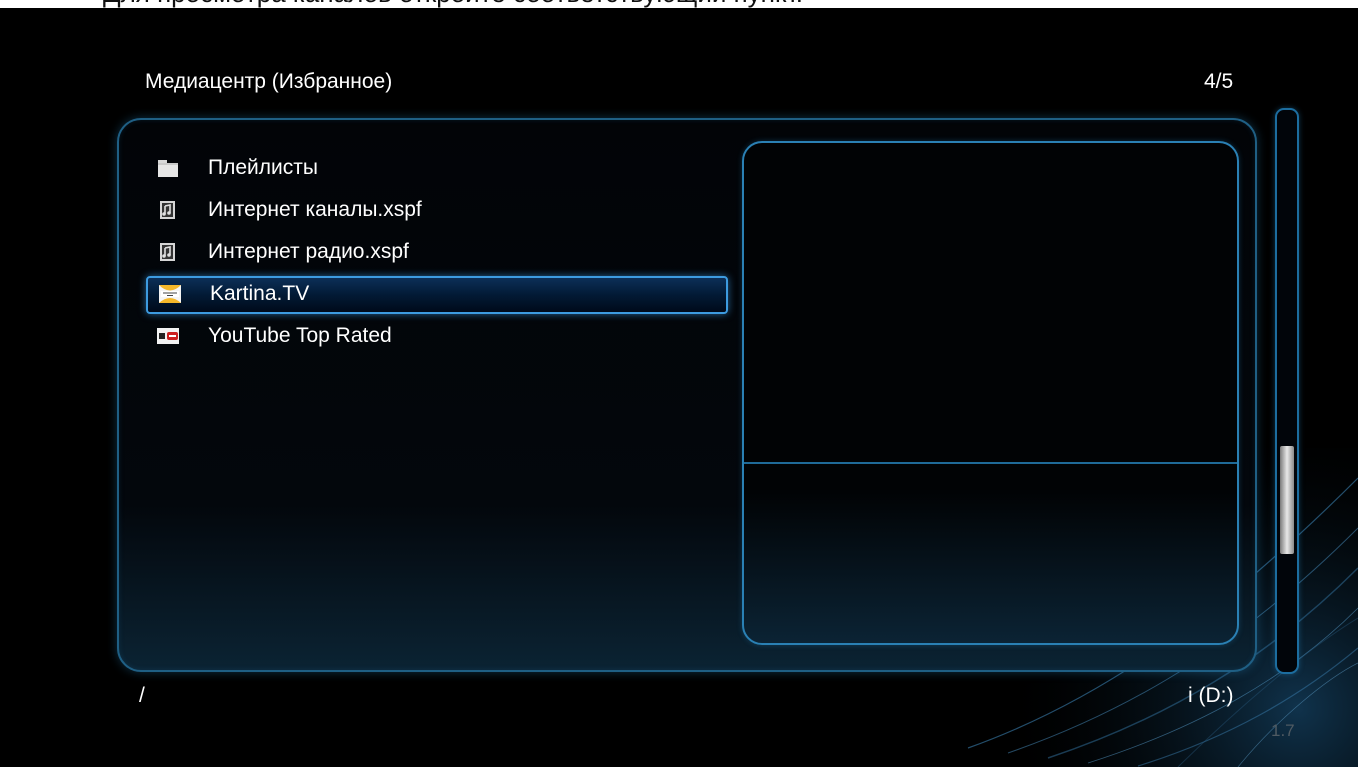  Describe the element at coordinates (168, 336) in the screenshot. I see `youtube-logo-icon` at that location.